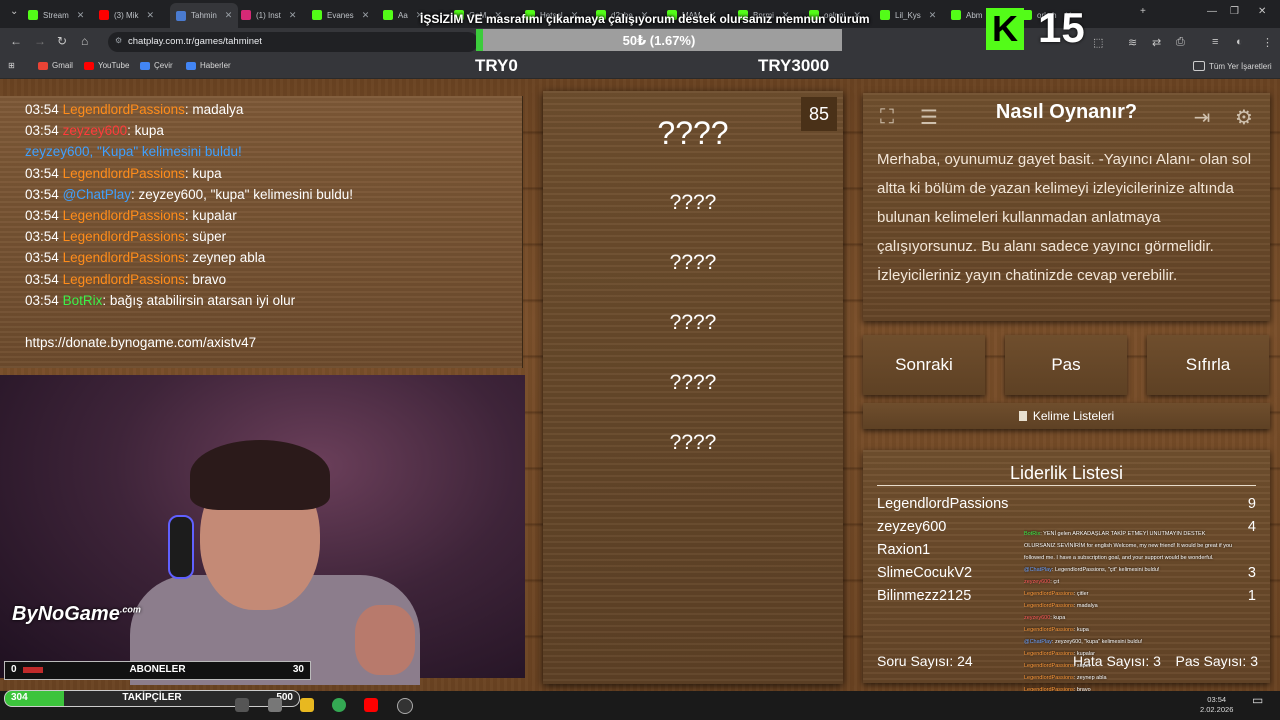  Describe the element at coordinates (1262, 11) in the screenshot. I see `close-window-icon: ✕` at that location.